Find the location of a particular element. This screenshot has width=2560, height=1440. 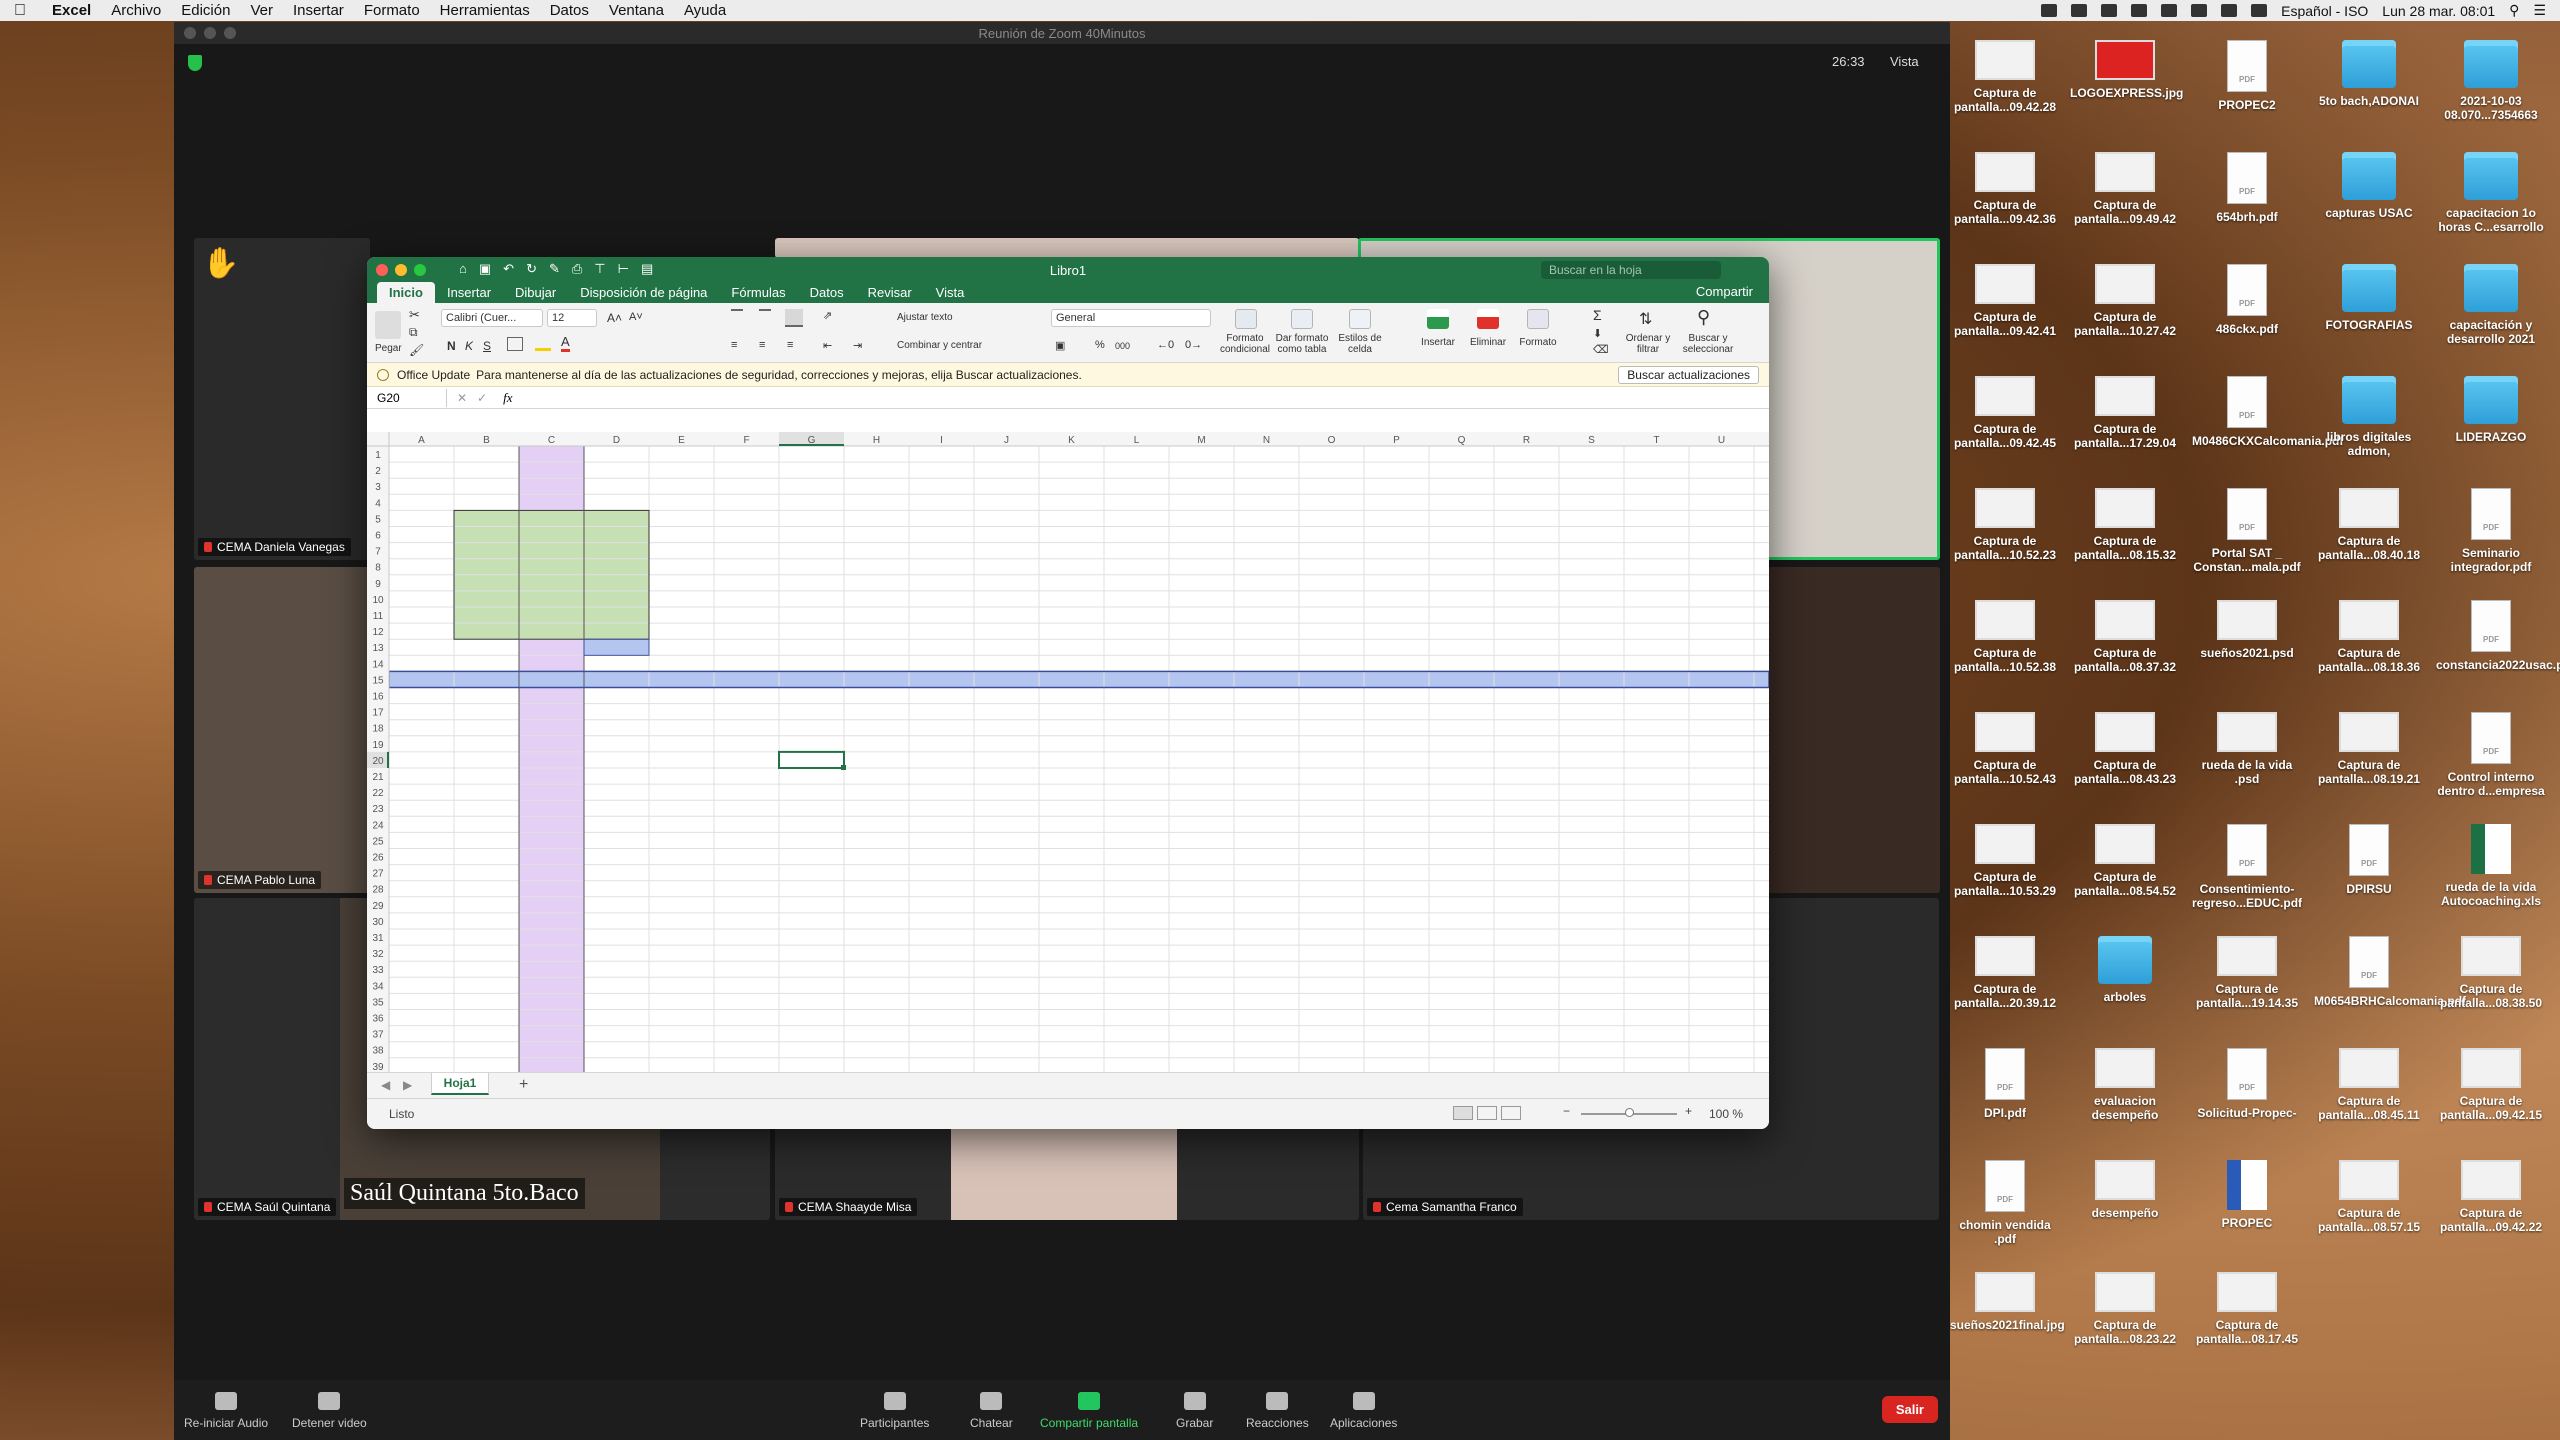

find-select-icon: ⚲ is located at coordinates (1703, 317).